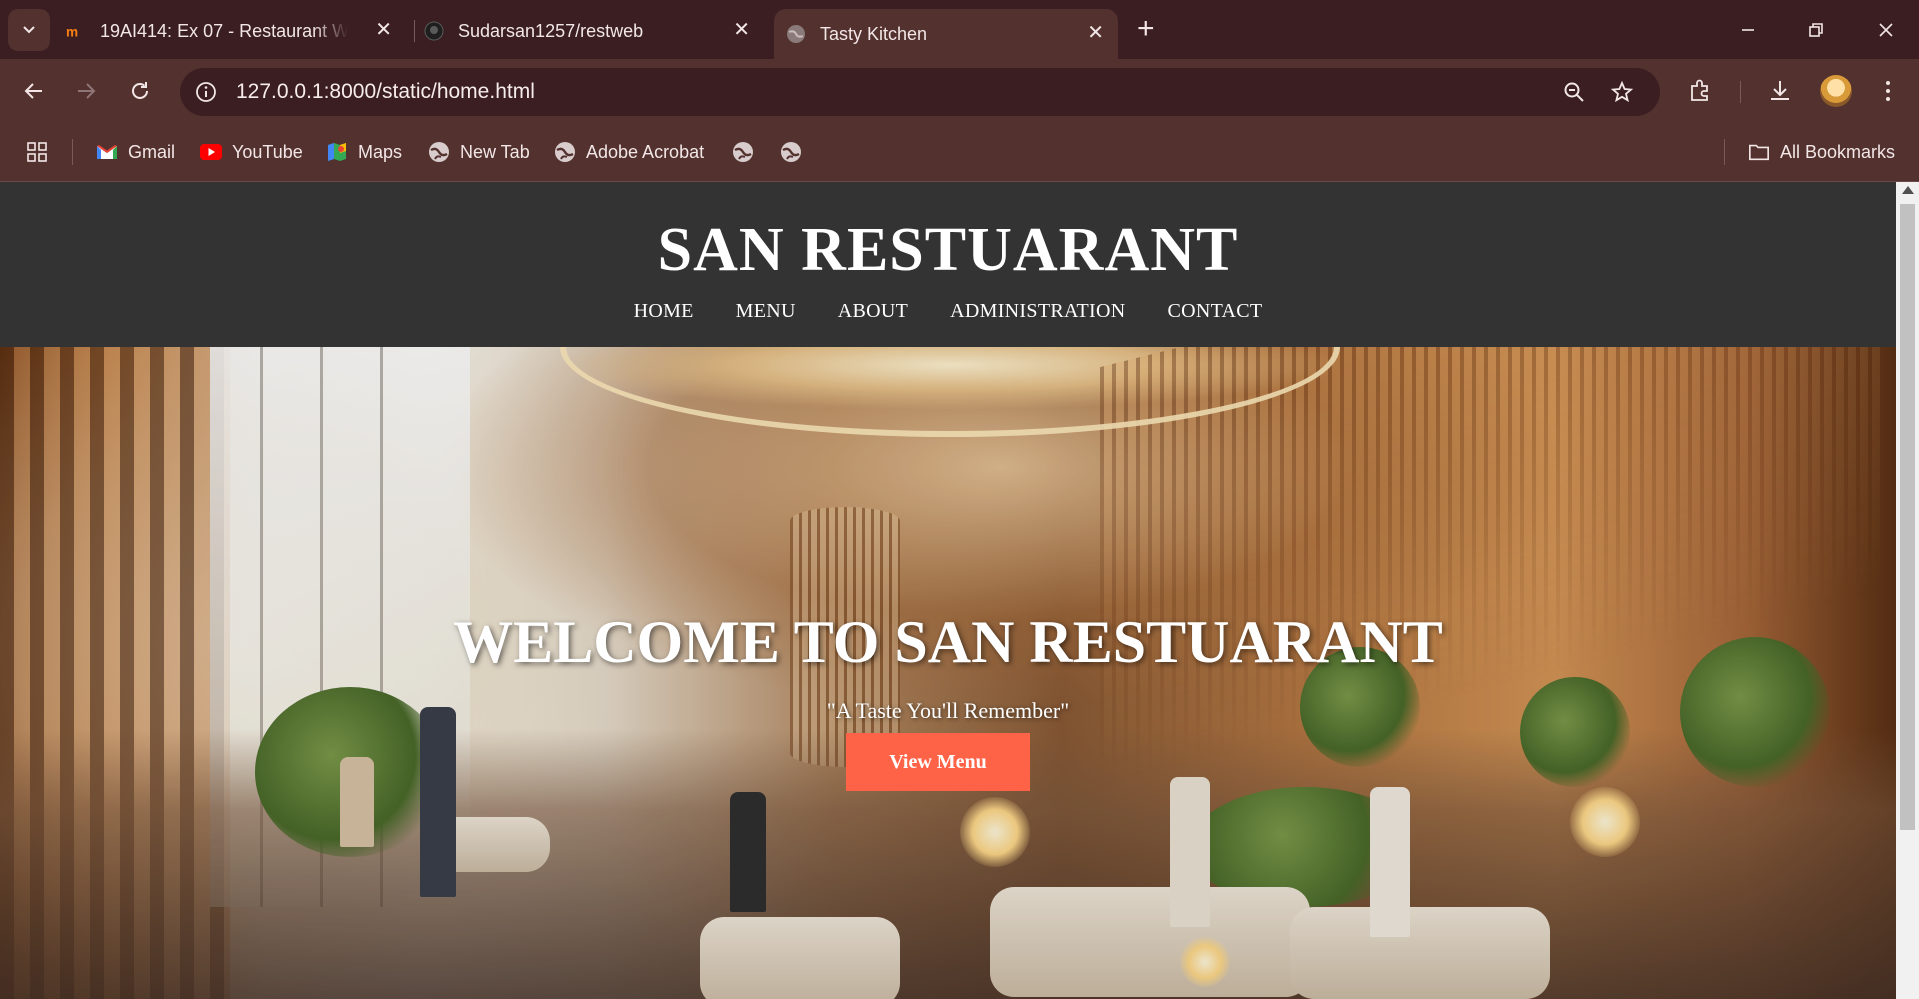 This screenshot has height=999, width=1919. What do you see at coordinates (337, 152) in the screenshot?
I see `maps-icon` at bounding box center [337, 152].